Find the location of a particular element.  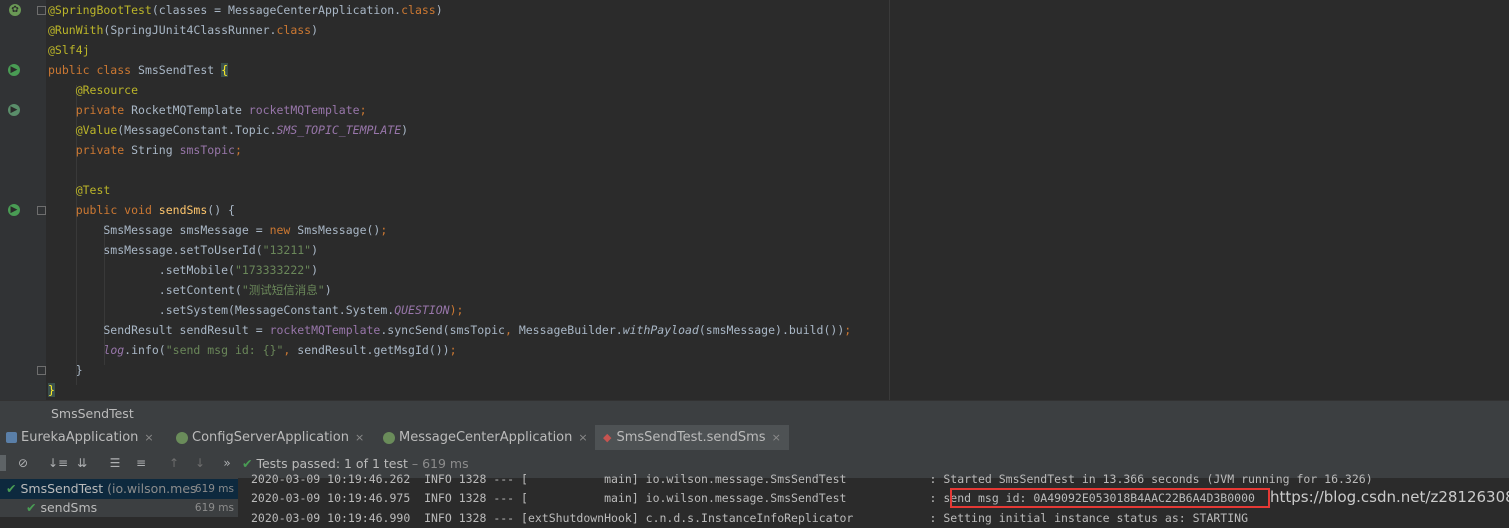

code-token: new is located at coordinates (283, 230).